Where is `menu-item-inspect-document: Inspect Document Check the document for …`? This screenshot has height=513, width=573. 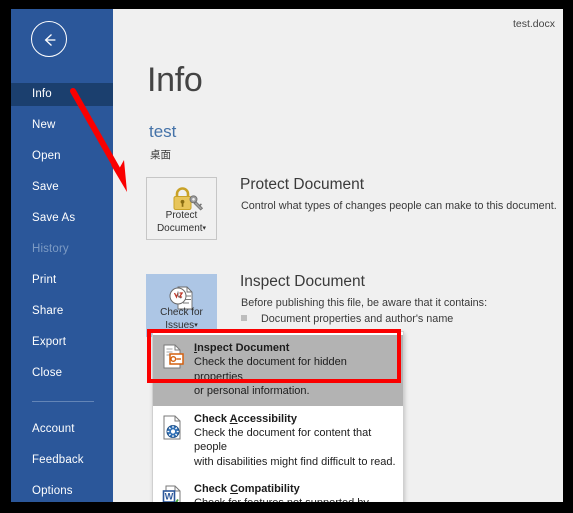 menu-item-inspect-document: Inspect Document Check the document for … is located at coordinates (278, 370).